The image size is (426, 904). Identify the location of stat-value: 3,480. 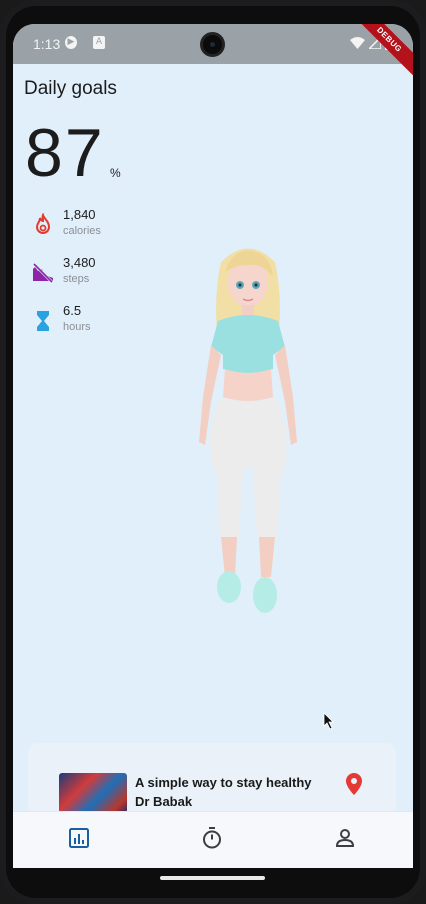
(79, 262).